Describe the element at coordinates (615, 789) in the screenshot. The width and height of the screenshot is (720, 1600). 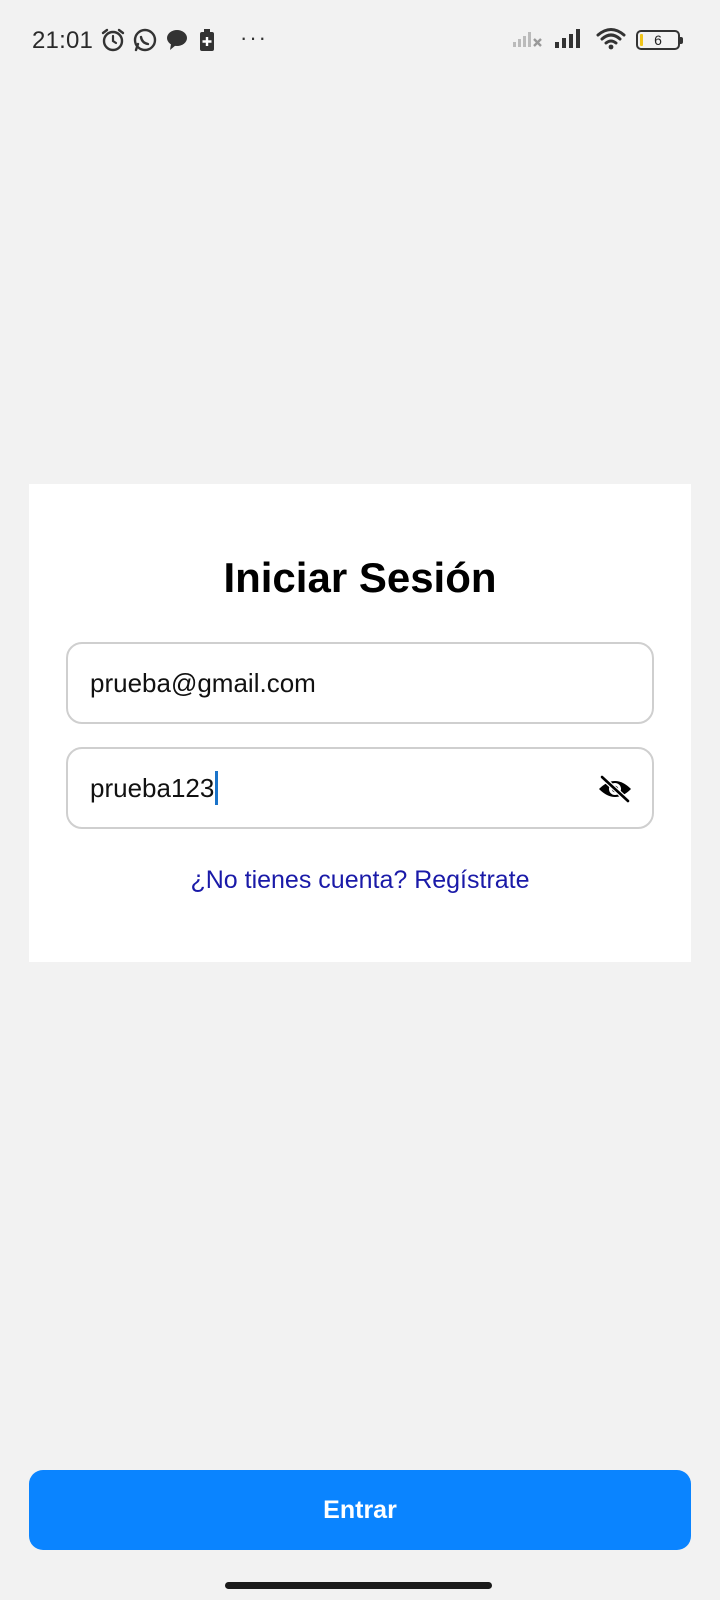
I see `eye-off-icon` at that location.